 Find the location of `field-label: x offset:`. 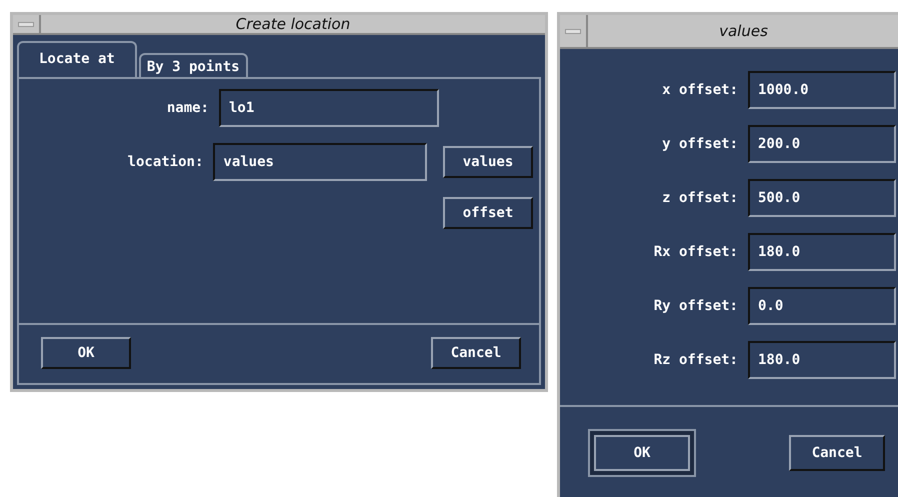

field-label: x offset: is located at coordinates (700, 90).